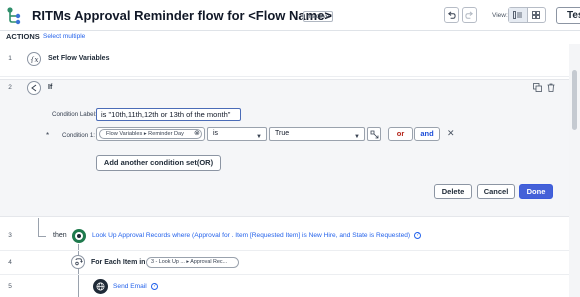 This screenshot has height=297, width=580. I want to click on and-button: and, so click(427, 134).